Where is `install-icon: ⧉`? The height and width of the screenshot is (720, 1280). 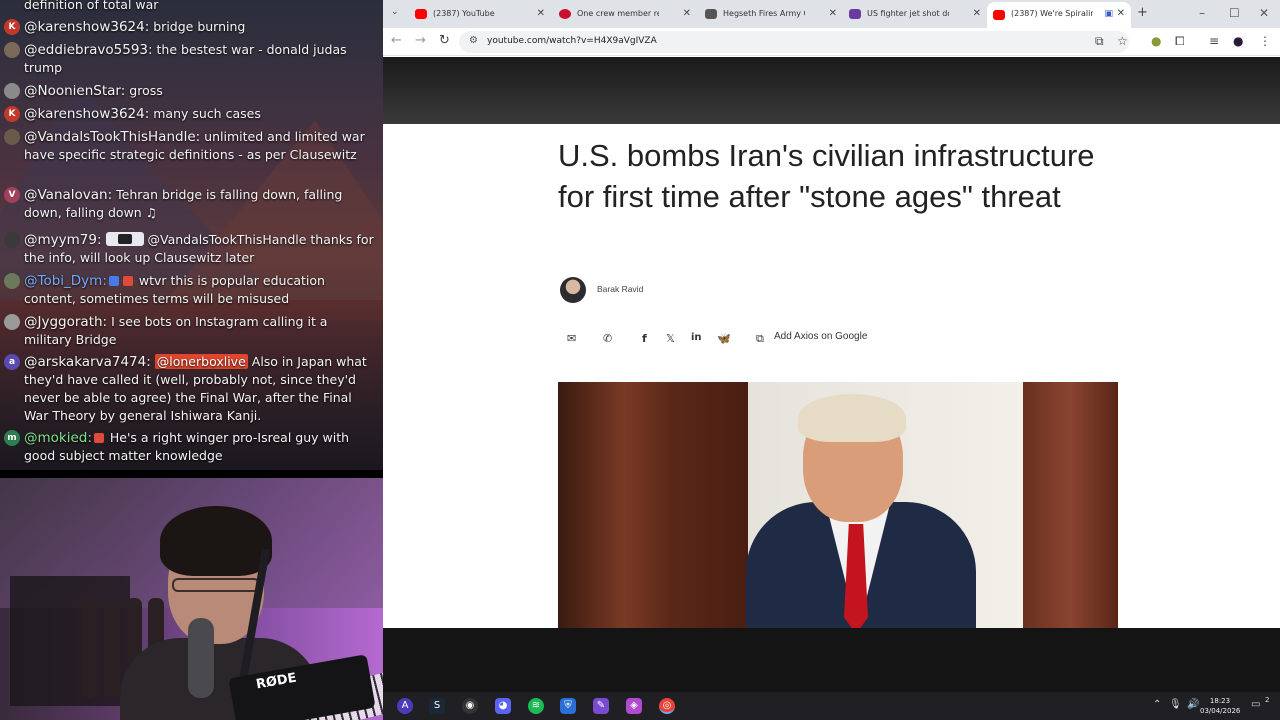
install-icon: ⧉ is located at coordinates (1099, 41).